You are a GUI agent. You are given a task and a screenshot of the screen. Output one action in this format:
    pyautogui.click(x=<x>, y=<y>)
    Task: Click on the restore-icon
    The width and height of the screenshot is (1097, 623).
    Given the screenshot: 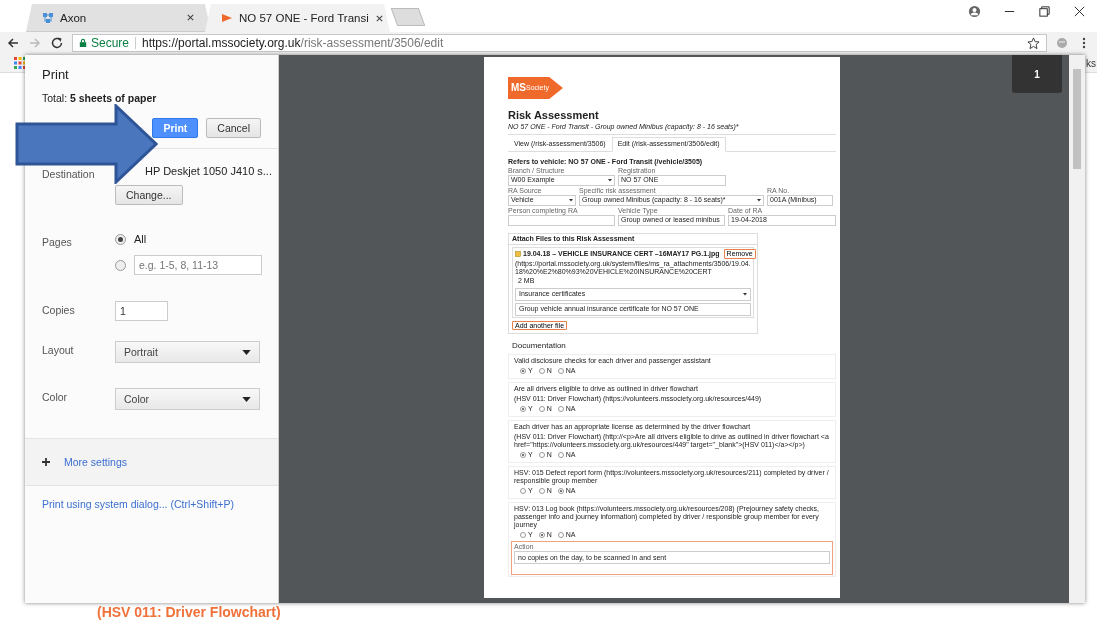 What is the action you would take?
    pyautogui.click(x=1044, y=11)
    